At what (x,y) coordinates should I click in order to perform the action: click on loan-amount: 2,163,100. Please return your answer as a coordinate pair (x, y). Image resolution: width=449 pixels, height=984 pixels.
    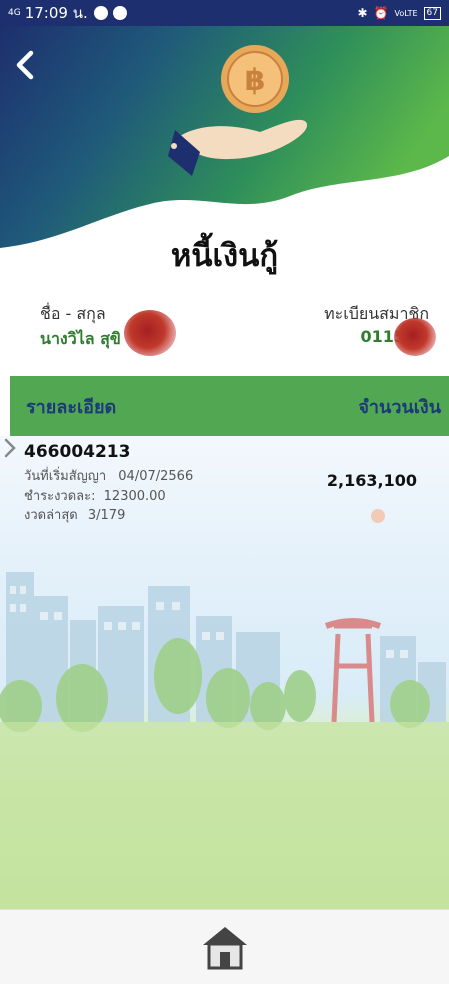
    Looking at the image, I should click on (371, 480).